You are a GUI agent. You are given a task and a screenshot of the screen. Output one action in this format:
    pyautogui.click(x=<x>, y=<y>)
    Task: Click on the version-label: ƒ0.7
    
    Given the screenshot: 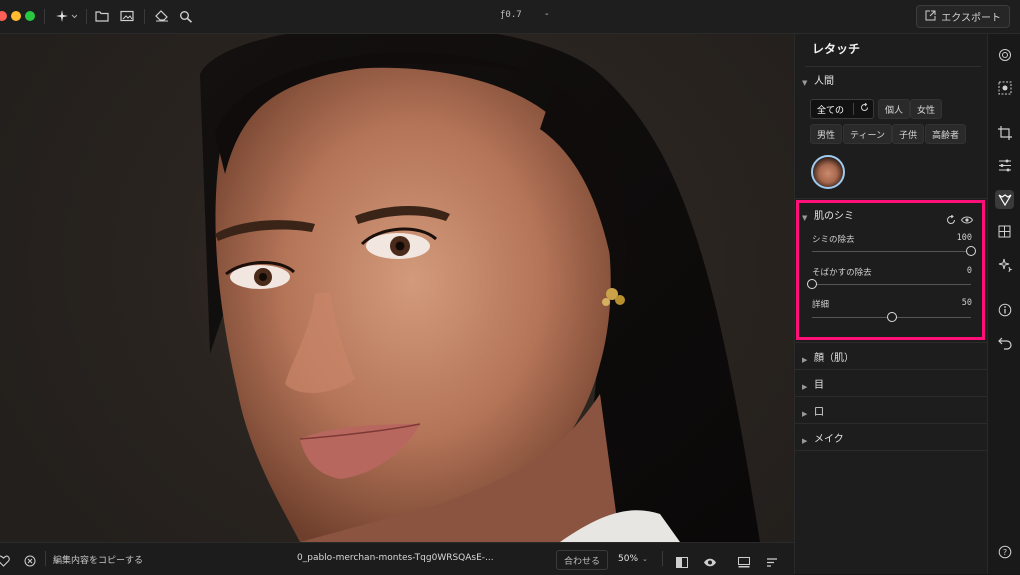 What is the action you would take?
    pyautogui.click(x=511, y=15)
    